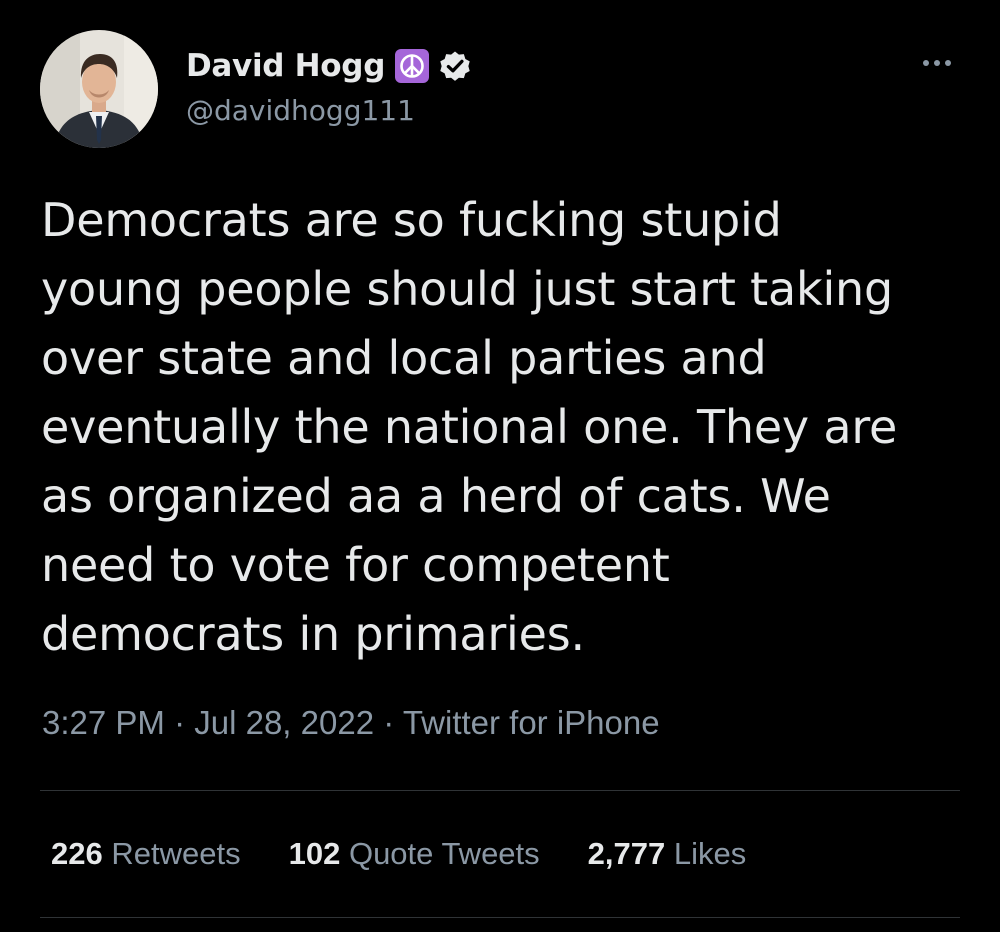 The height and width of the screenshot is (932, 1000). Describe the element at coordinates (455, 66) in the screenshot. I see `verified-badge-icon` at that location.